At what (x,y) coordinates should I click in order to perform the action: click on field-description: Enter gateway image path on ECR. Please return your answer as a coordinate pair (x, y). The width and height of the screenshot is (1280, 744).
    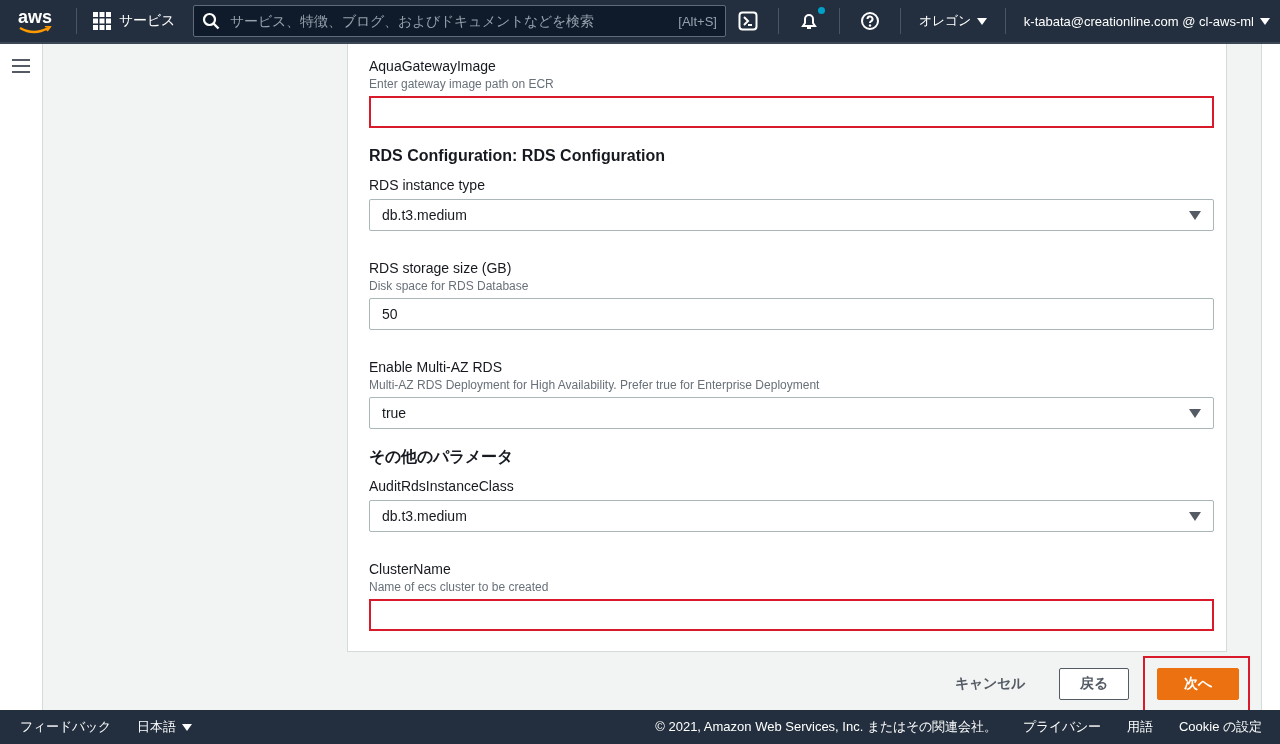
    Looking at the image, I should click on (462, 84).